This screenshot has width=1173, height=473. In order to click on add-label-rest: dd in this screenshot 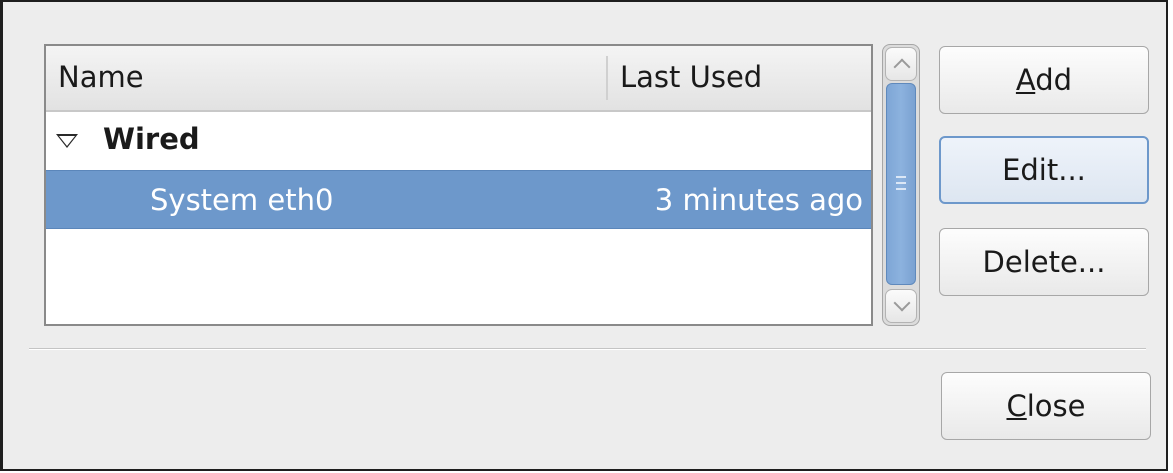, I will do `click(1054, 80)`.